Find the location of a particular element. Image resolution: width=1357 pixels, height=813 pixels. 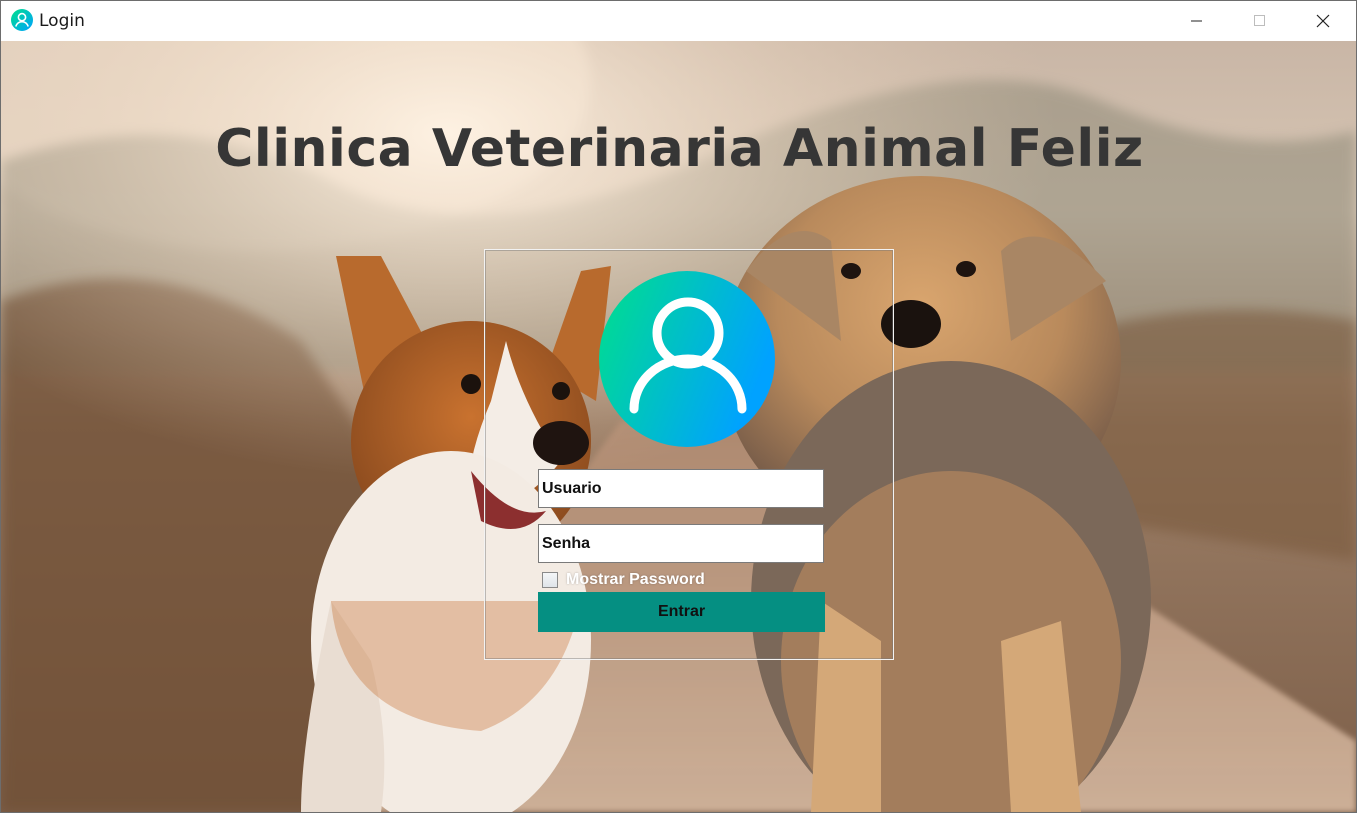

minimize-icon is located at coordinates (1196, 21).